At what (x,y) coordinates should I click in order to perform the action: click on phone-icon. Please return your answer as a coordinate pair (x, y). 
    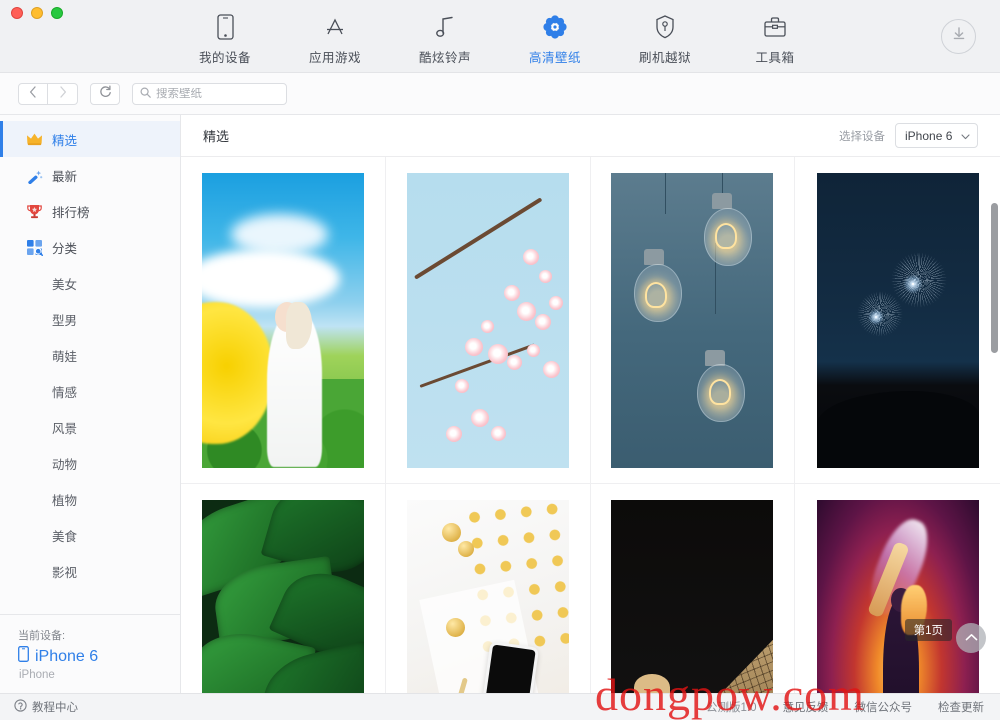
    Looking at the image, I should click on (225, 27).